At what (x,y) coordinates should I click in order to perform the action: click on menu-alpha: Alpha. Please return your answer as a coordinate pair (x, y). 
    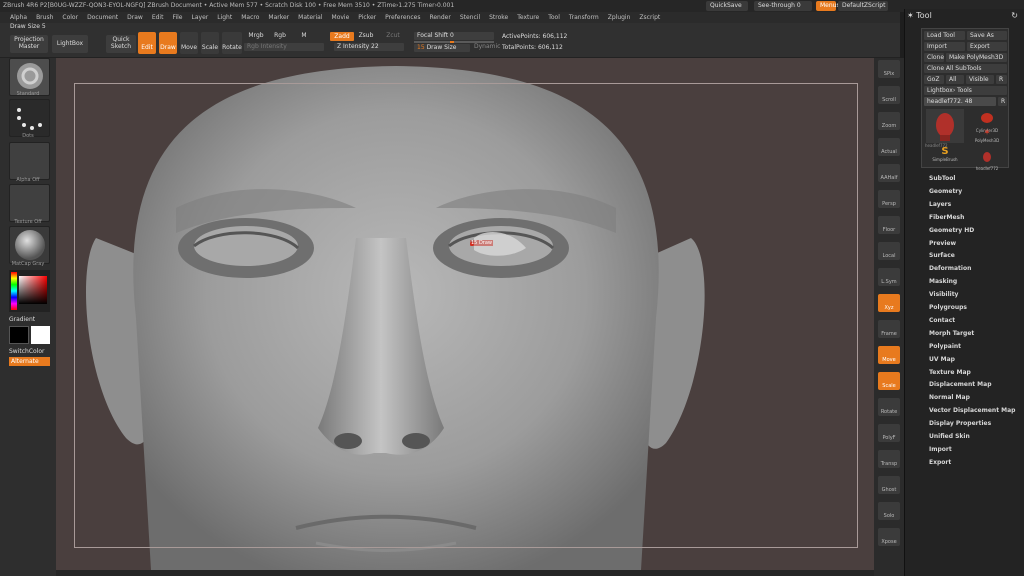
    Looking at the image, I should click on (18, 17).